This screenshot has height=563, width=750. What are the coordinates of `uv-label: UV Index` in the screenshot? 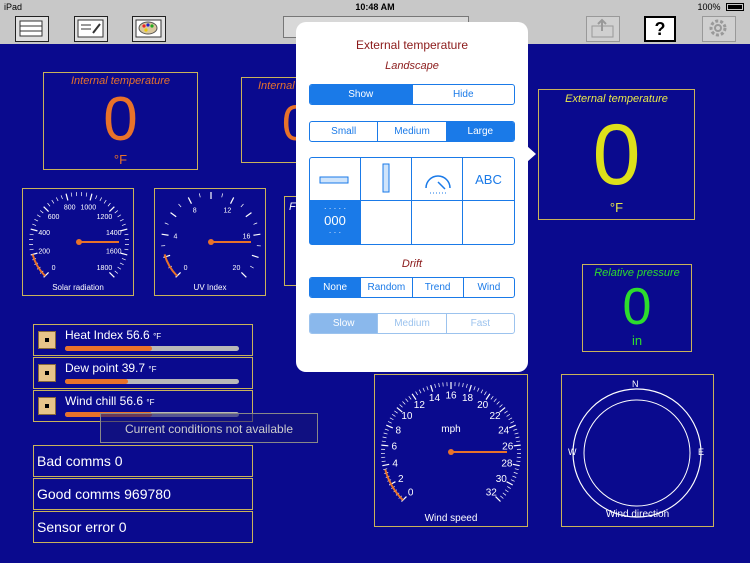 It's located at (210, 287).